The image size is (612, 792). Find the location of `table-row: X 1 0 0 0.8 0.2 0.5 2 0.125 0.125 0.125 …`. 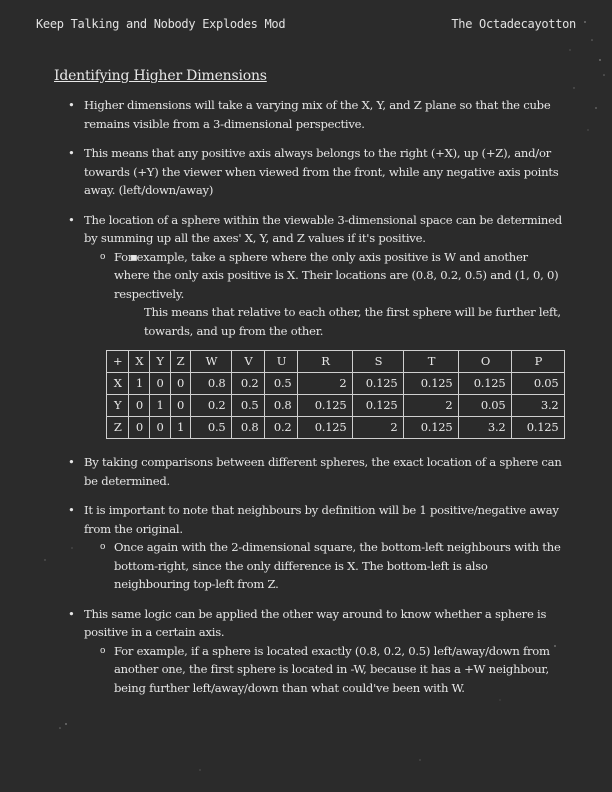

table-row: X 1 0 0 0.8 0.2 0.5 2 0.125 0.125 0.125 … is located at coordinates (335, 383).